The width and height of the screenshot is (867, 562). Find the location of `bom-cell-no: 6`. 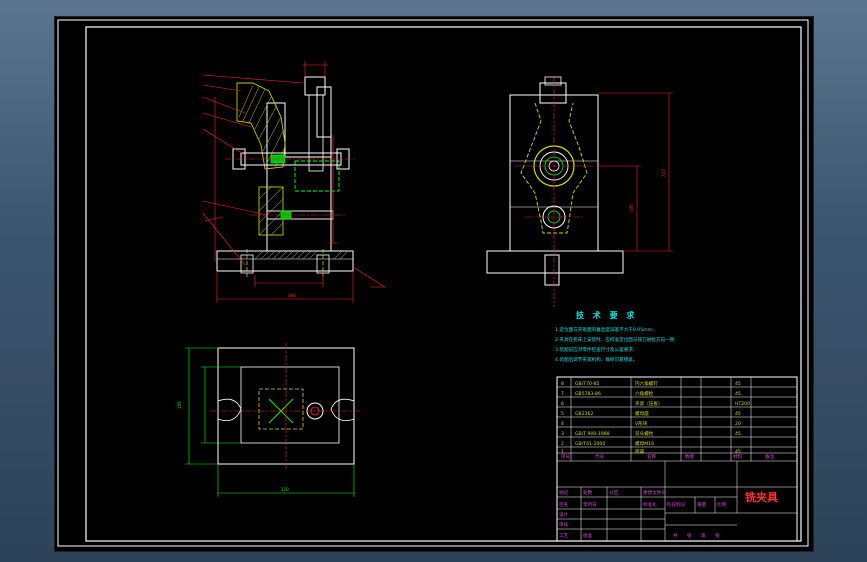

bom-cell-no: 6 is located at coordinates (562, 404).